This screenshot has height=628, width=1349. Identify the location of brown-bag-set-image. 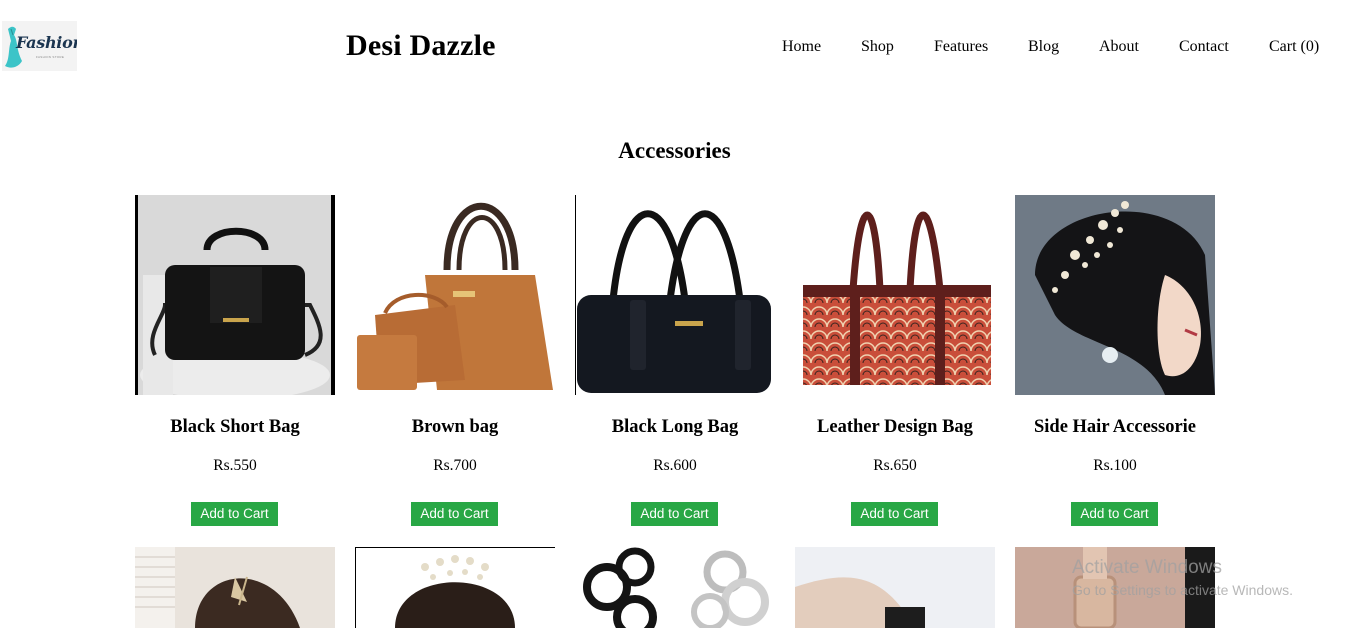
(455, 295).